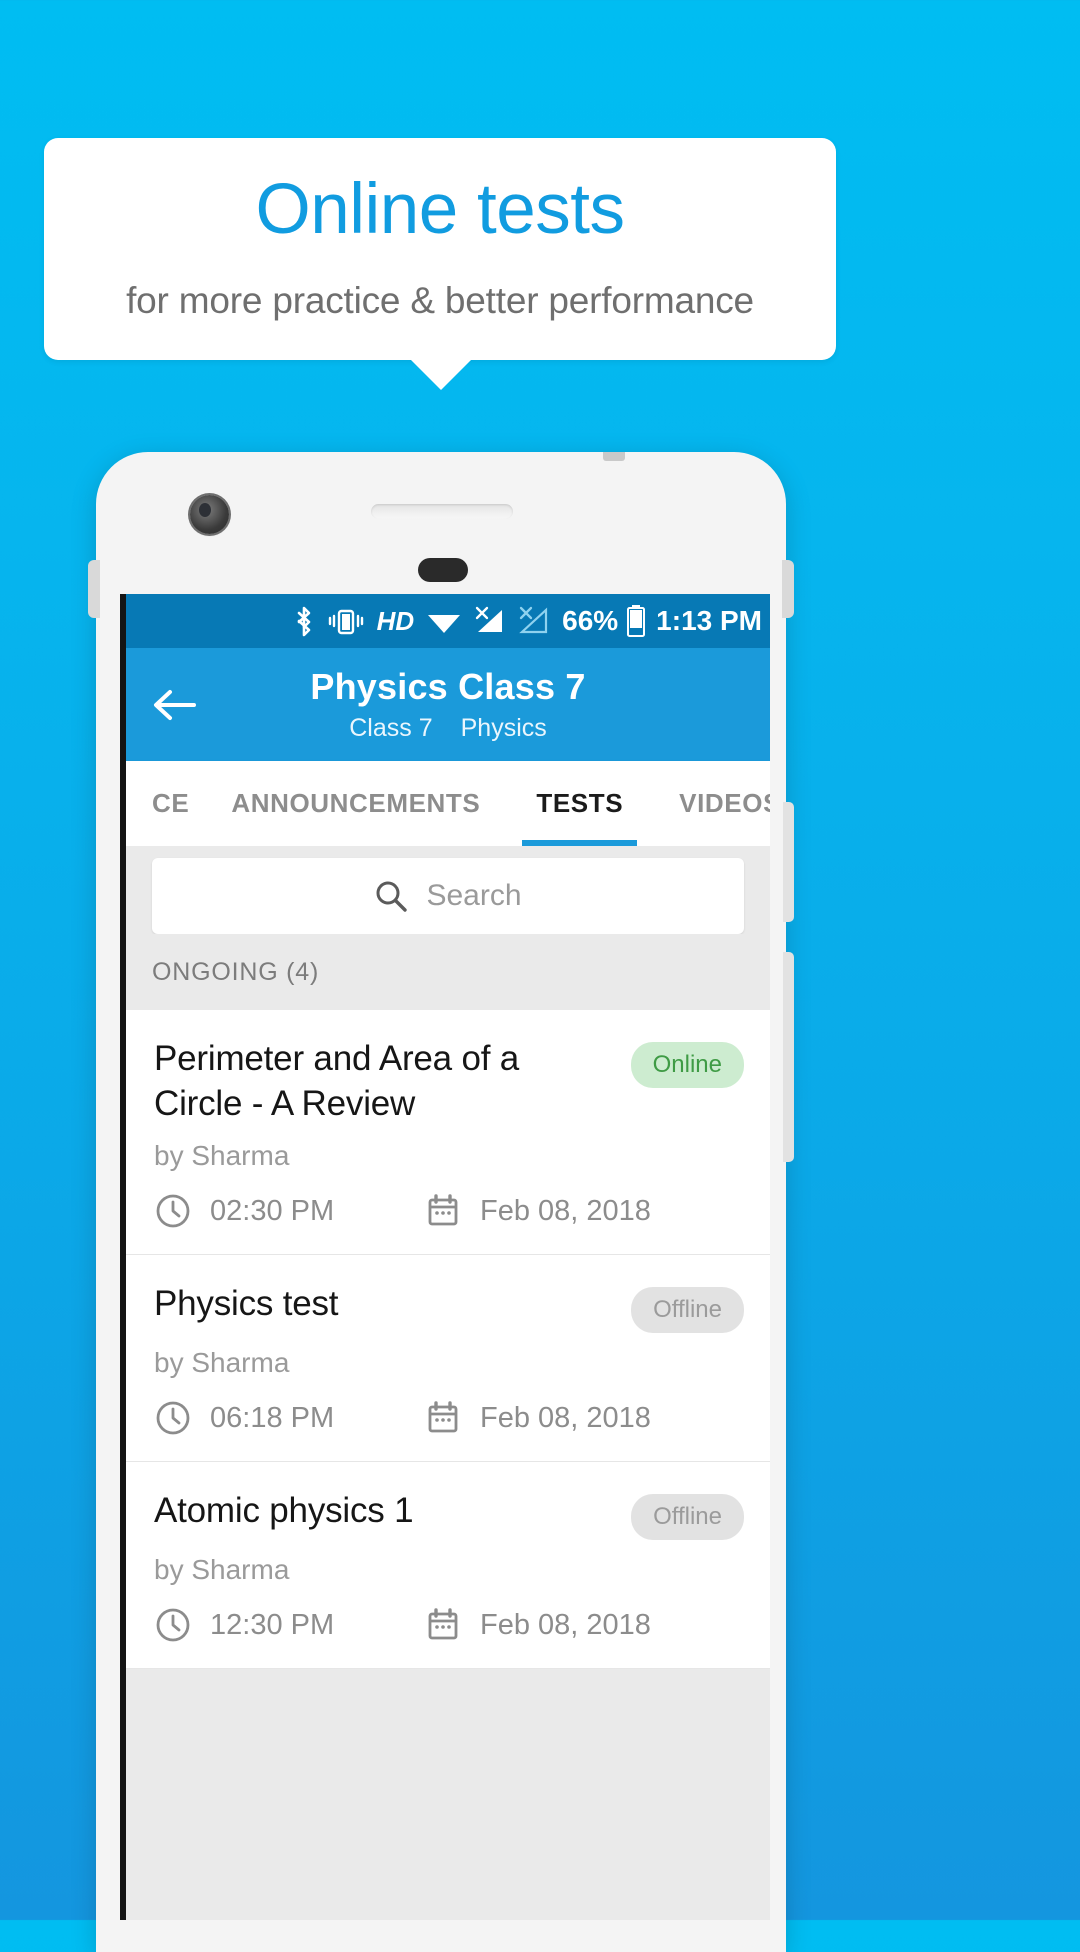 The width and height of the screenshot is (1080, 1952). Describe the element at coordinates (636, 621) in the screenshot. I see `battery-icon` at that location.